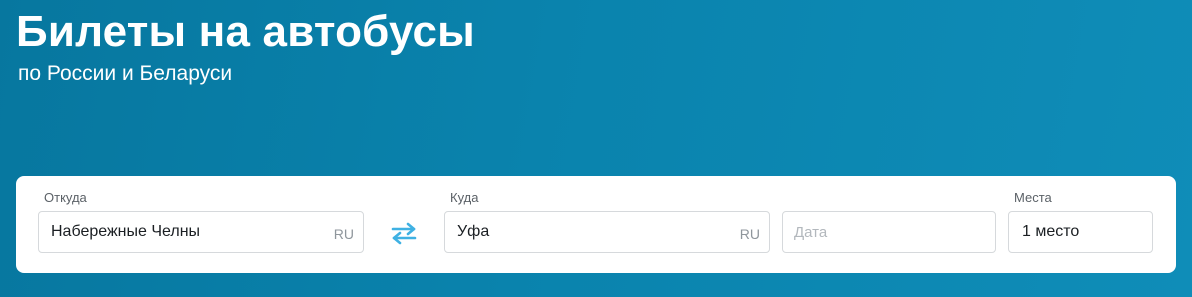 Image resolution: width=1192 pixels, height=297 pixels. I want to click on from-value: Набережные Челны, so click(126, 231).